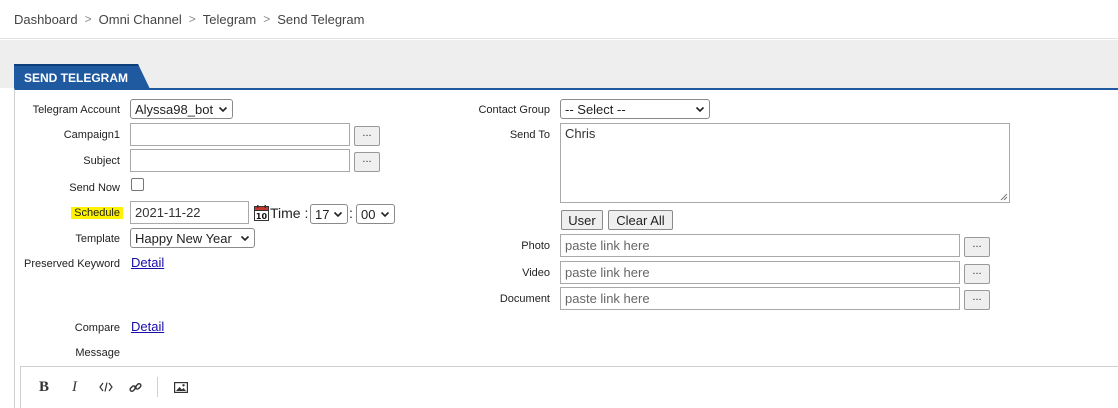 This screenshot has width=1118, height=408. What do you see at coordinates (582, 220) in the screenshot?
I see `user-button: User` at bounding box center [582, 220].